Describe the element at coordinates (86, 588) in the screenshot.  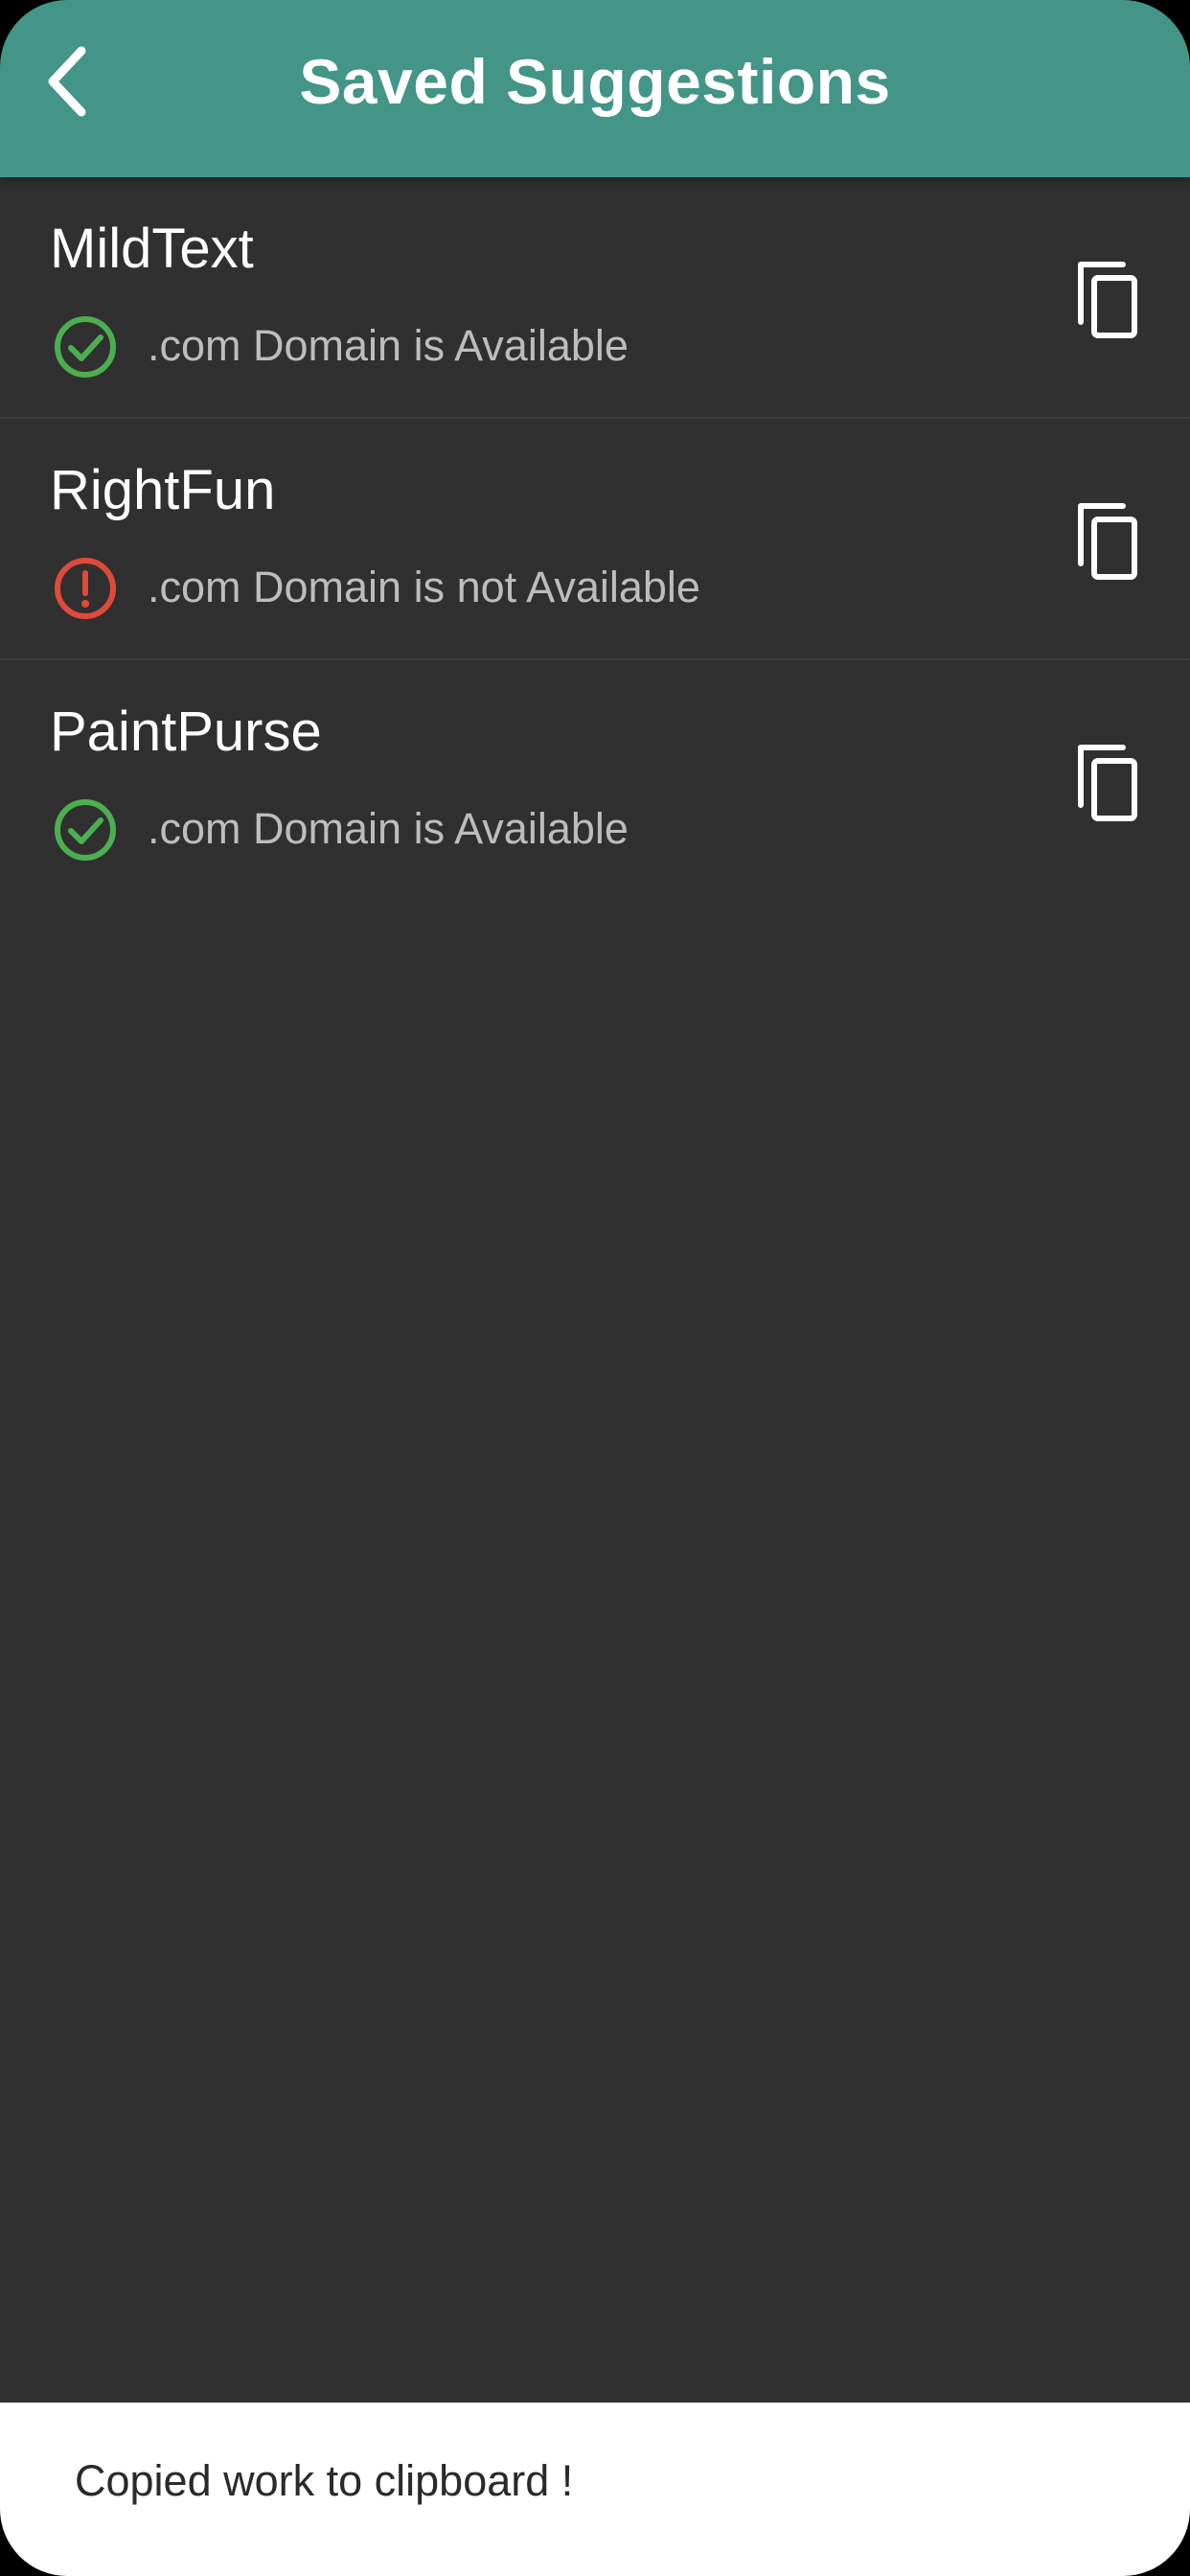
I see `alert-circle-icon` at that location.